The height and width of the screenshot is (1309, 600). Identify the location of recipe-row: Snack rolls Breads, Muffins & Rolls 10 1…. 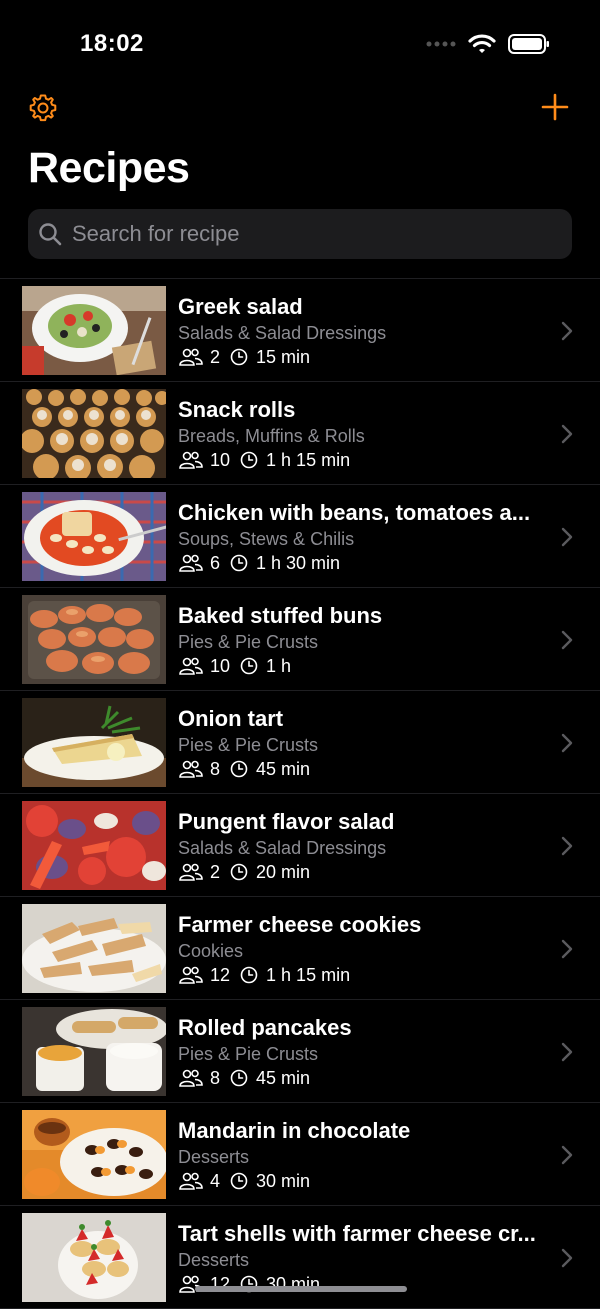
(300, 433).